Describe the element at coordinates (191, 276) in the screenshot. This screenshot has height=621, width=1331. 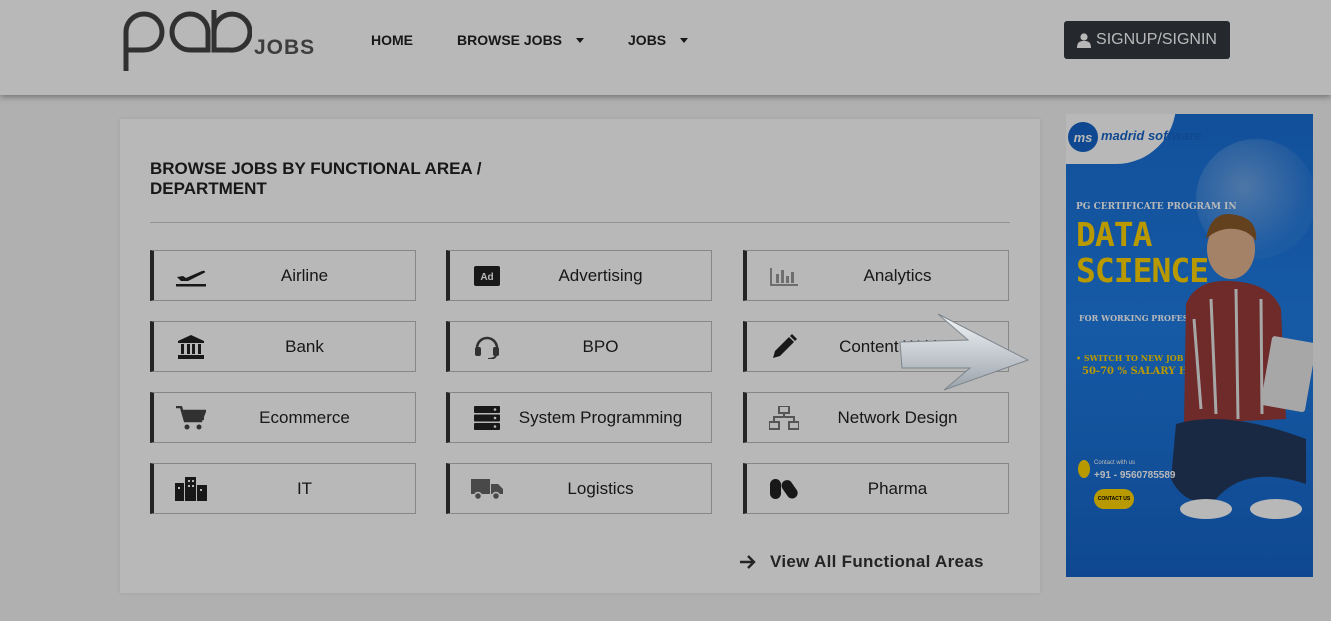
I see `plane-departure-icon` at that location.